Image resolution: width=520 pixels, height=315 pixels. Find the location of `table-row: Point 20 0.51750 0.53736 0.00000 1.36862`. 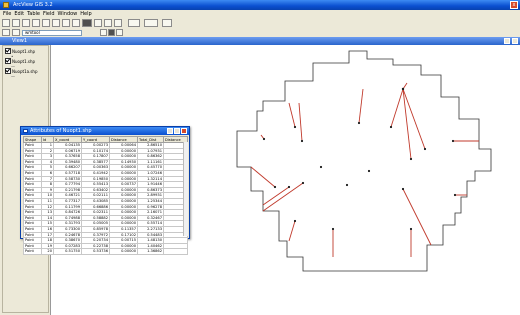

table-row: Point 20 0.51750 0.53736 0.00000 1.36862 is located at coordinates (105, 251).